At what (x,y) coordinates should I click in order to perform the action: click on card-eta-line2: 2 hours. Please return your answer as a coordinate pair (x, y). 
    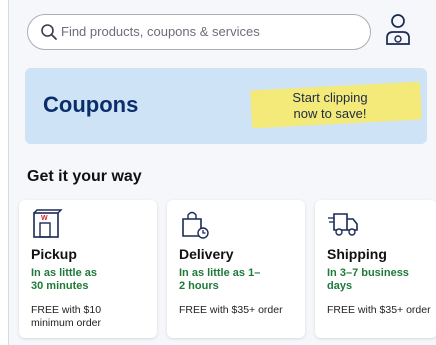
    Looking at the image, I should click on (199, 286).